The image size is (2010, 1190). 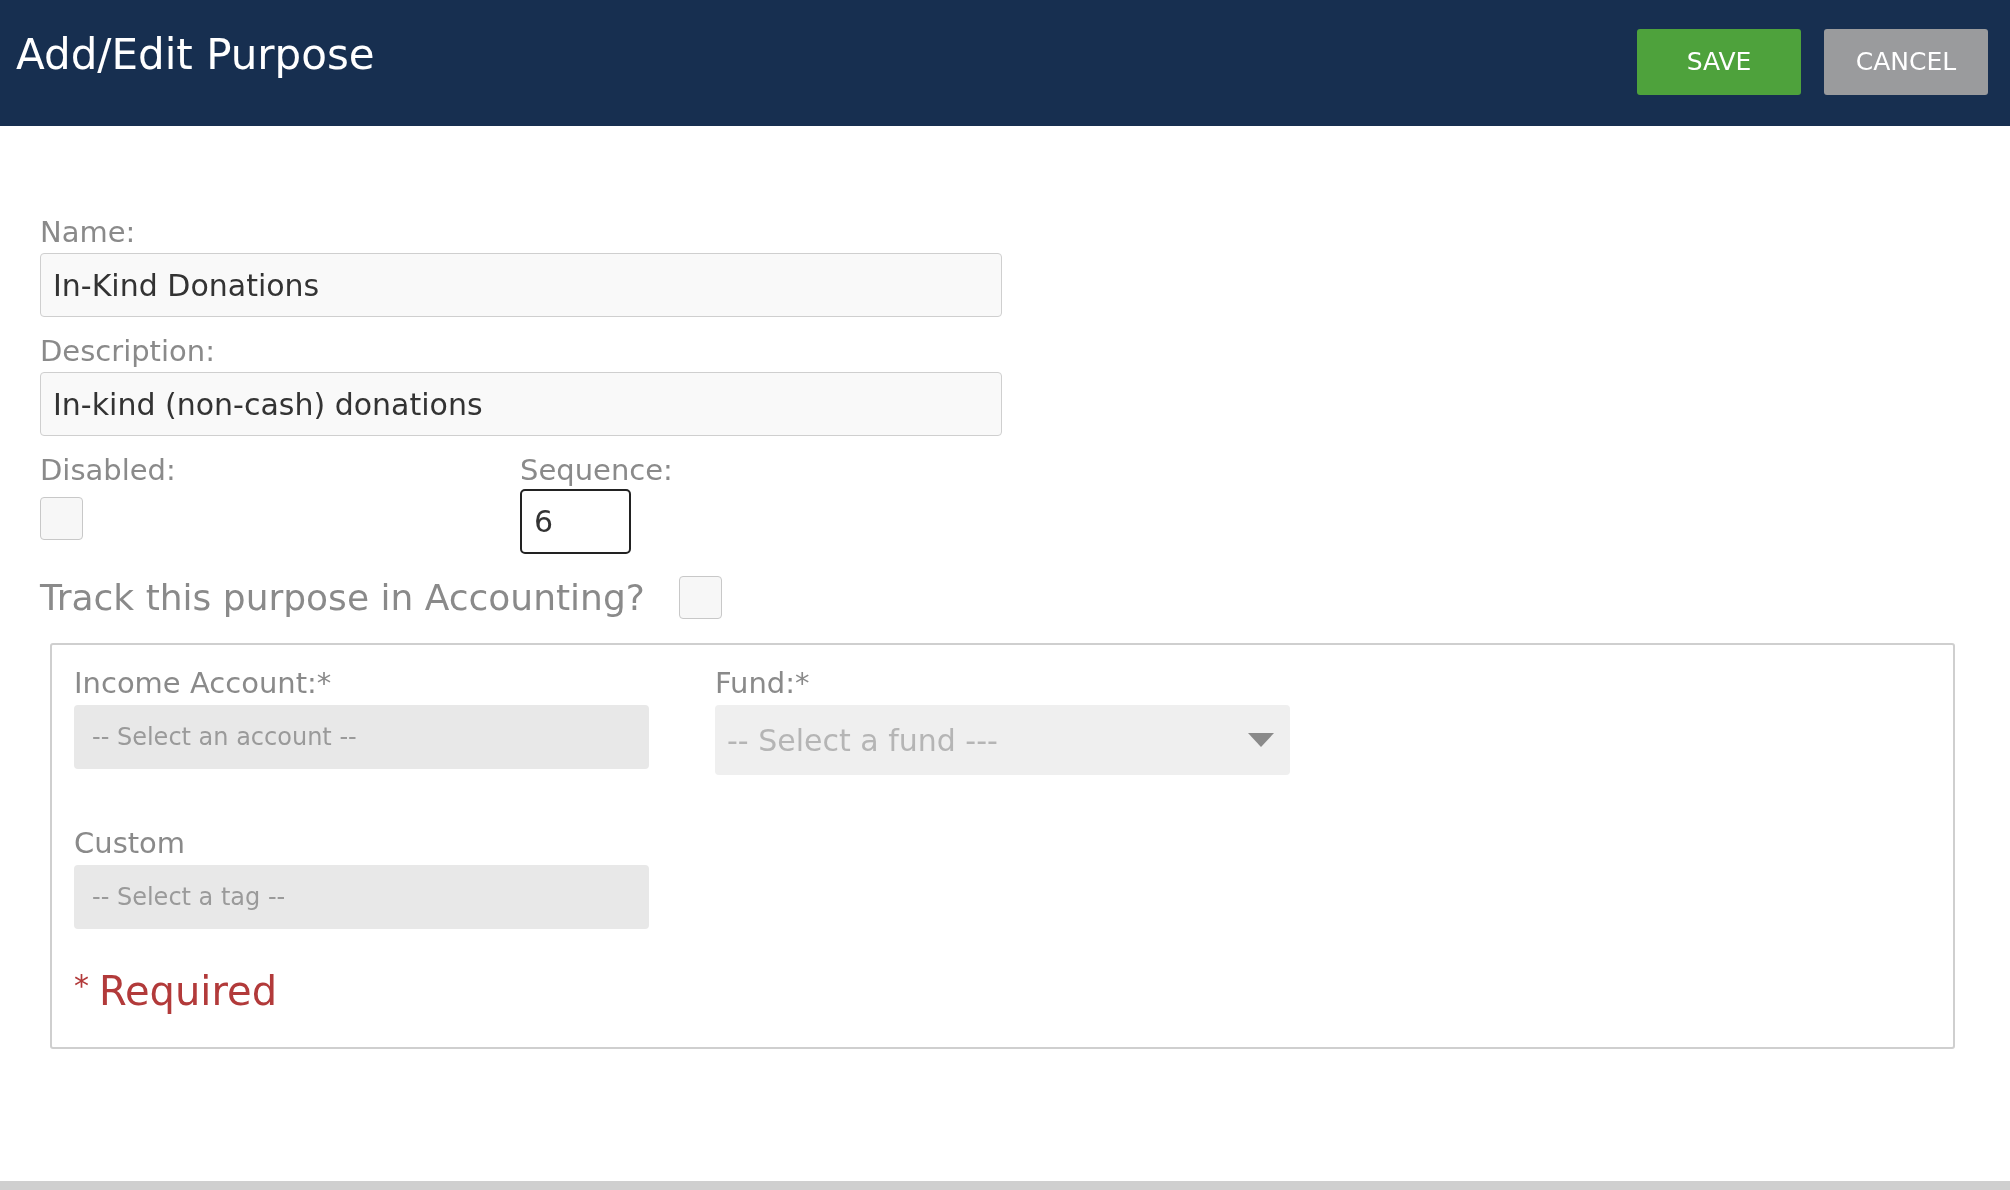 I want to click on save-button: SAVE, so click(x=1719, y=62).